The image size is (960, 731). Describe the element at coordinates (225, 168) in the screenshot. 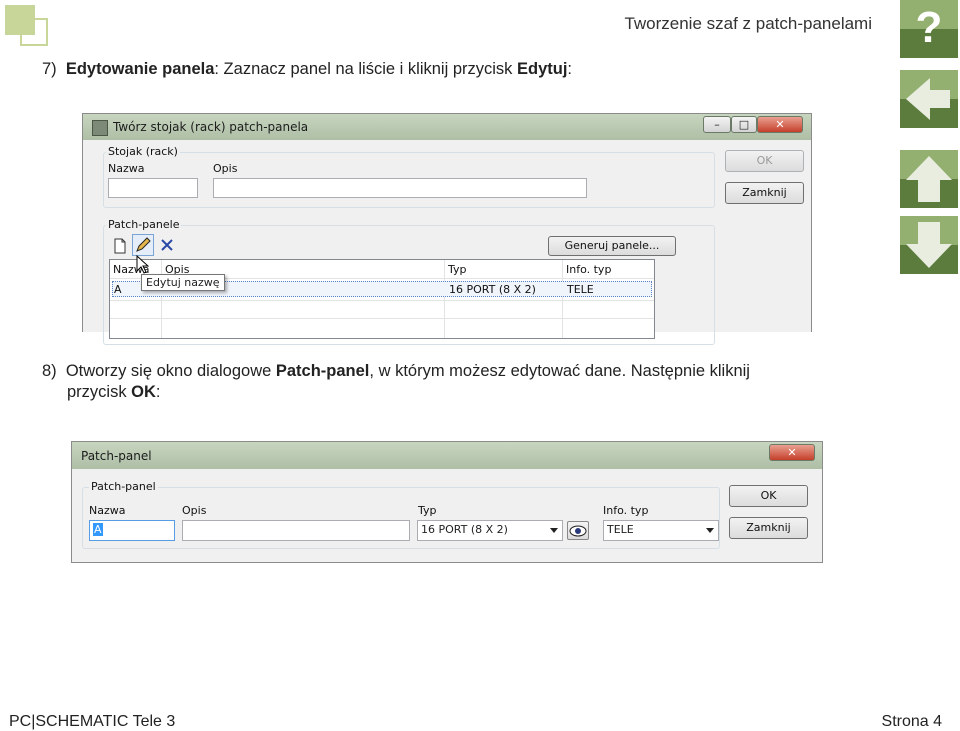

I see `rack-desc-label: Opis` at that location.